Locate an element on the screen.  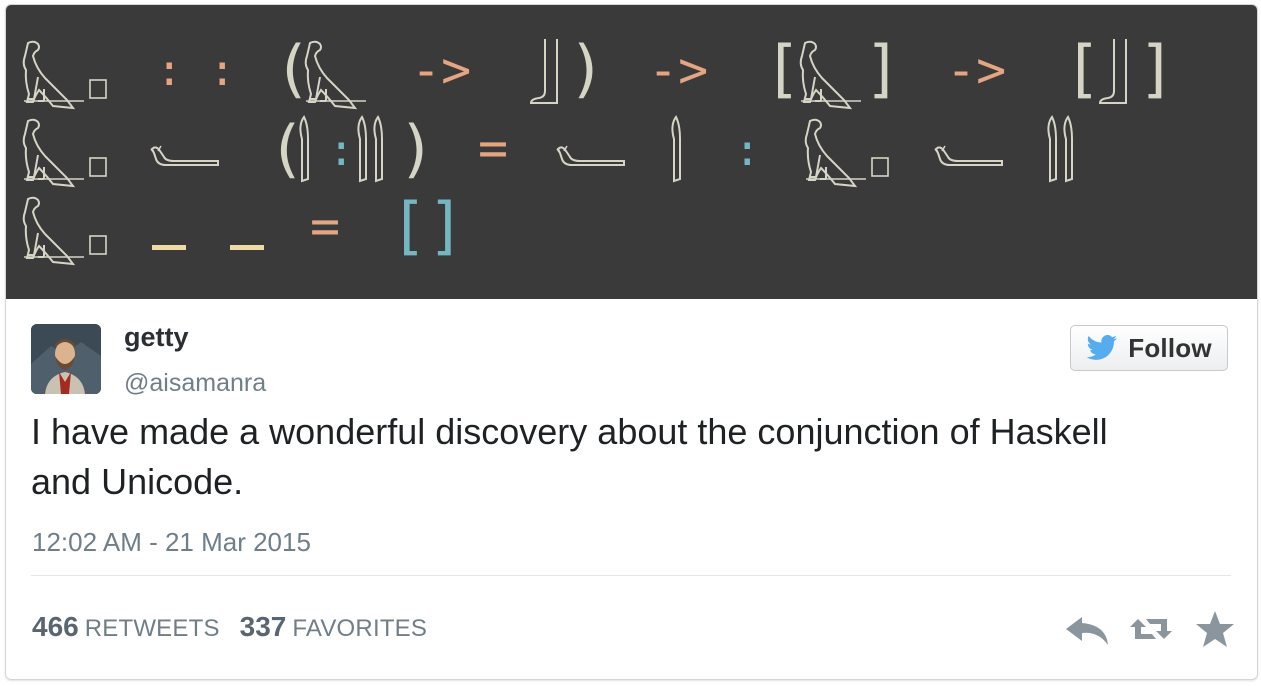
tweet-actions is located at coordinates (1142, 629).